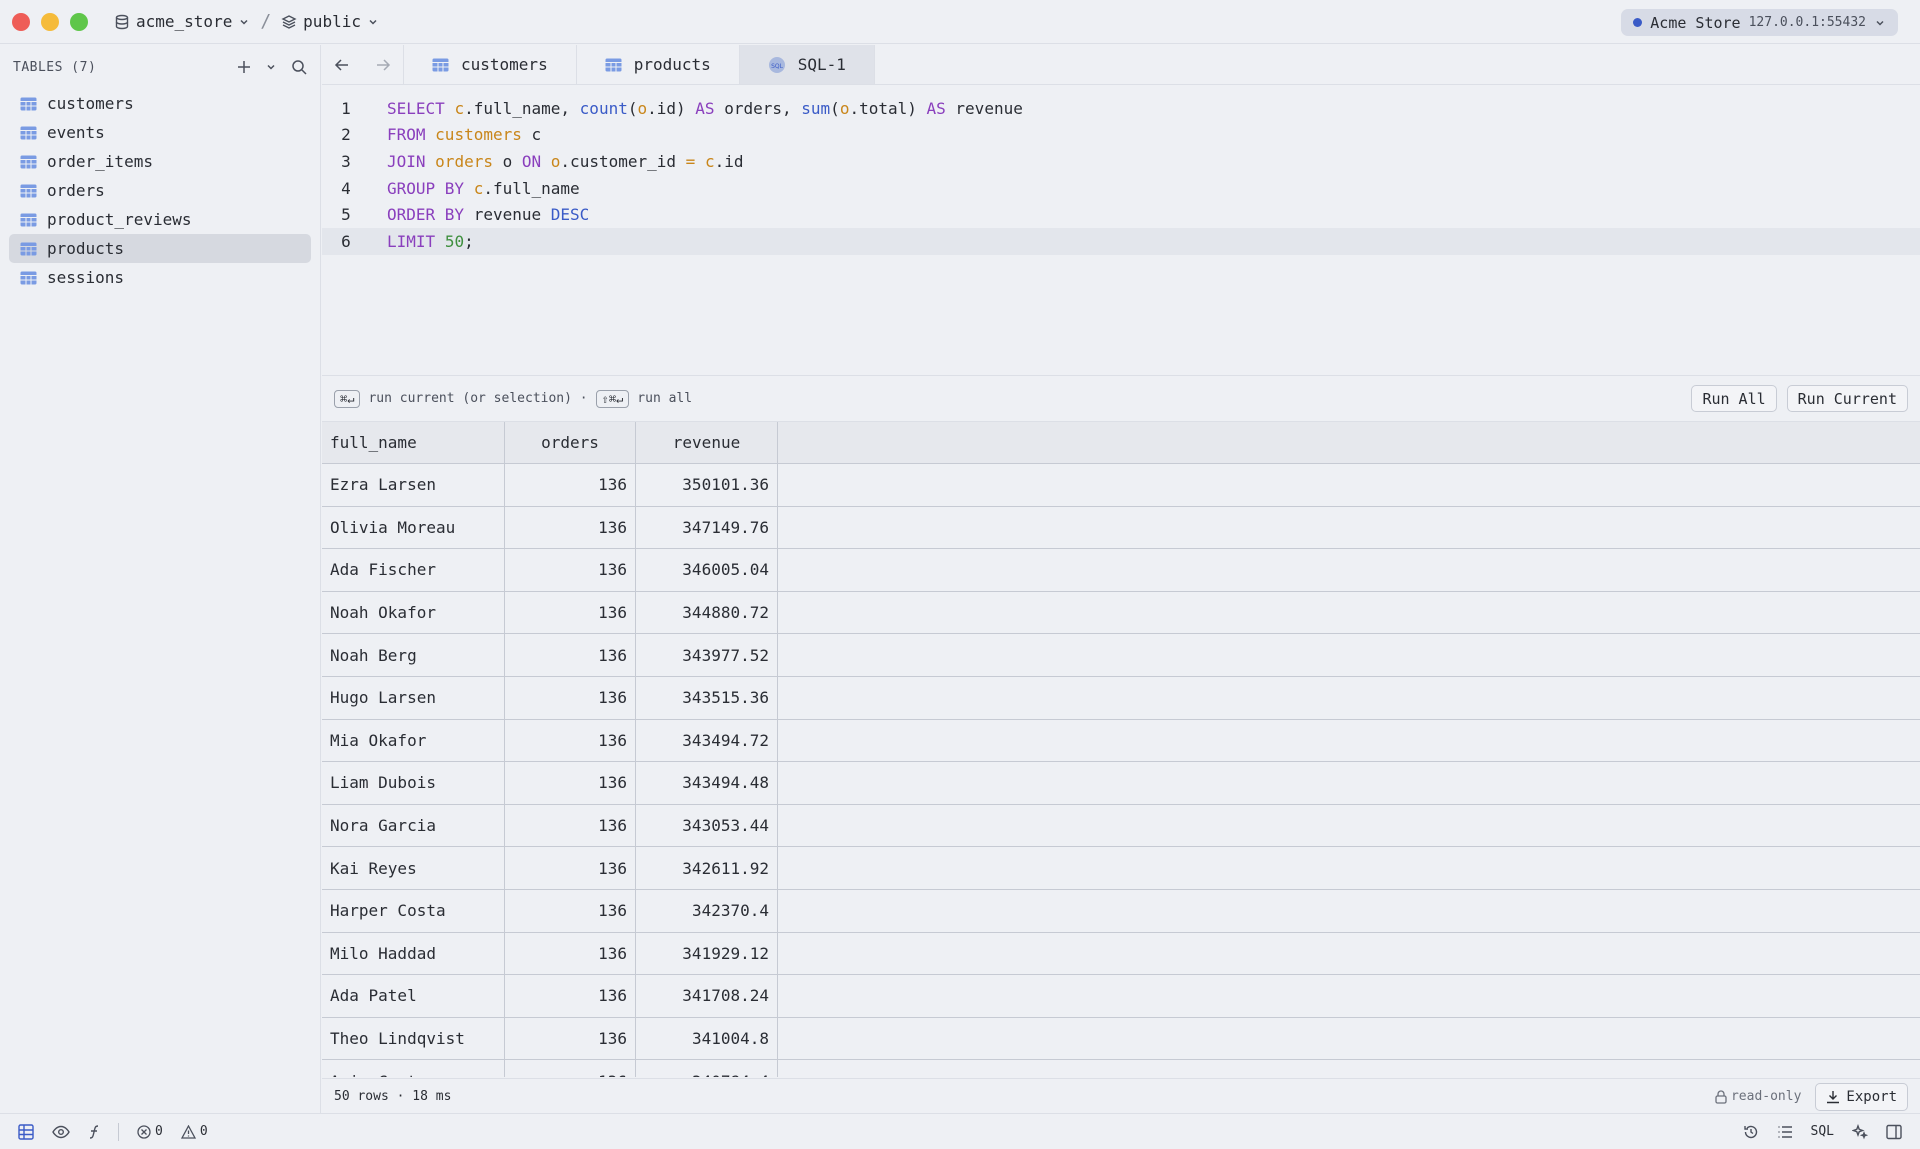  Describe the element at coordinates (1121, 954) in the screenshot. I see `table-row: Milo Haddad 136 341929.12` at that location.